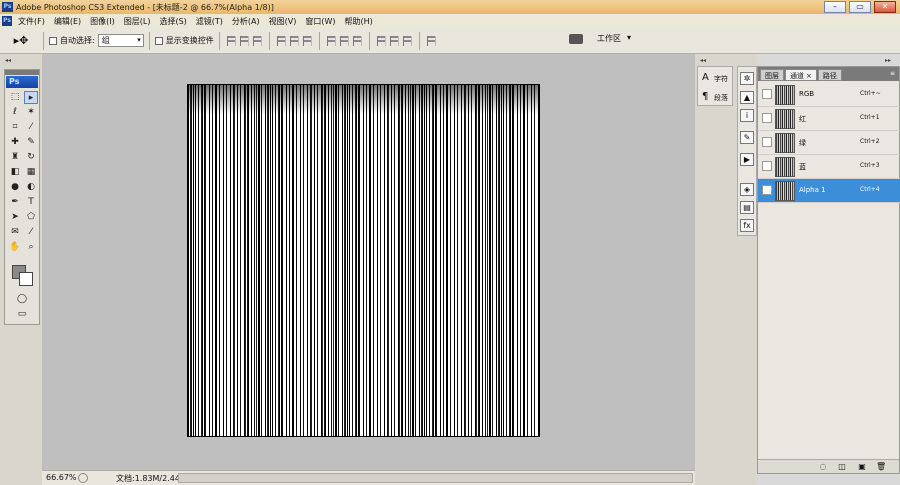  I want to click on bridge-icon, so click(576, 39).